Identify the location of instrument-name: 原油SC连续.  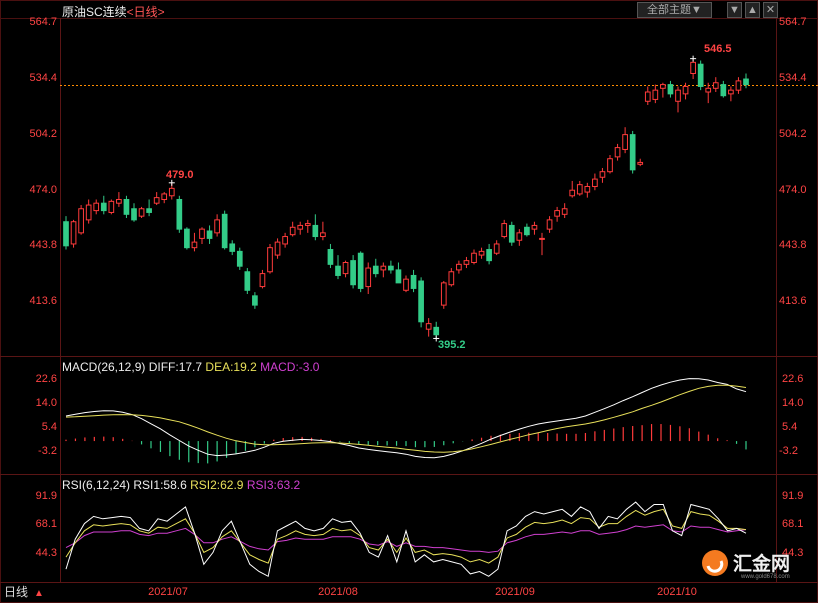
(94, 12).